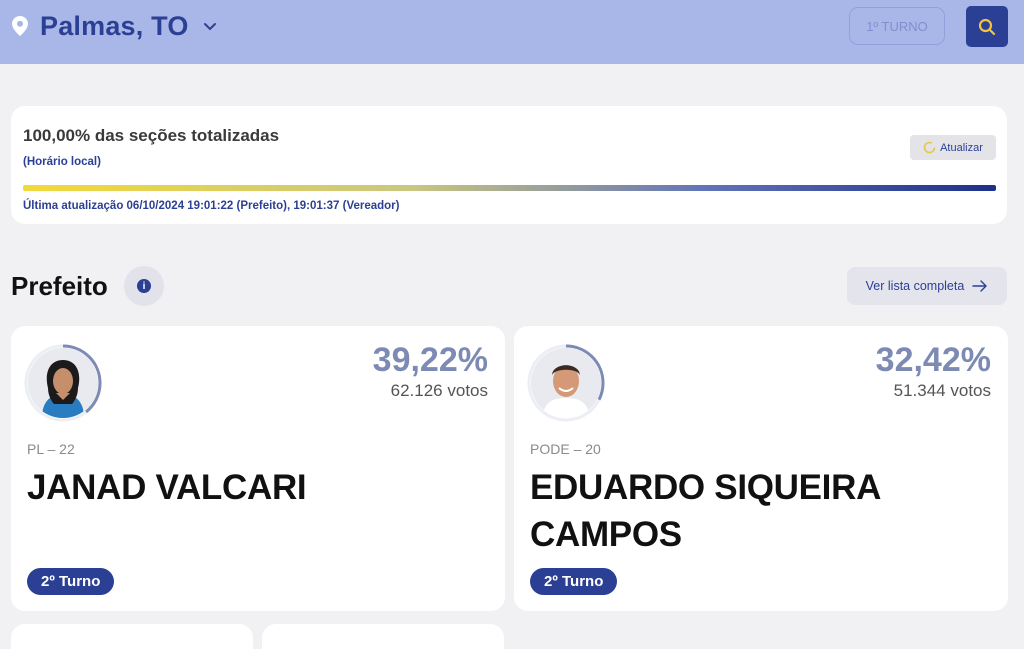 Image resolution: width=1024 pixels, height=649 pixels. What do you see at coordinates (942, 390) in the screenshot?
I see `vote-count: 51.344 votos` at bounding box center [942, 390].